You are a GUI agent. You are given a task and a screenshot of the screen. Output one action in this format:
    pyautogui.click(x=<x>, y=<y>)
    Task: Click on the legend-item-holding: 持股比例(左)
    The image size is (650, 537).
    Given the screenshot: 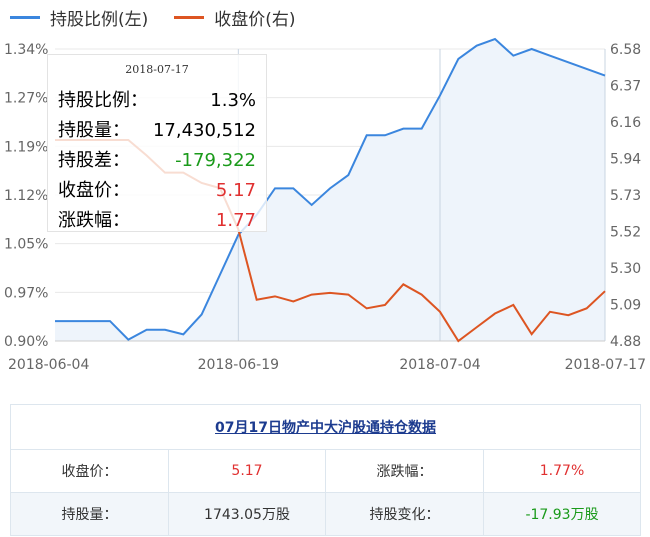 What is the action you would take?
    pyautogui.click(x=79, y=17)
    